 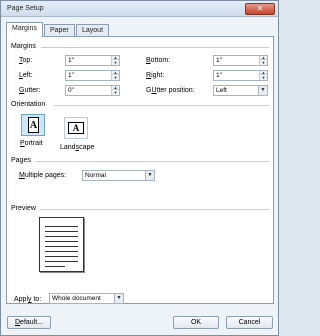 I want to click on ok-button: OK, so click(x=196, y=322).